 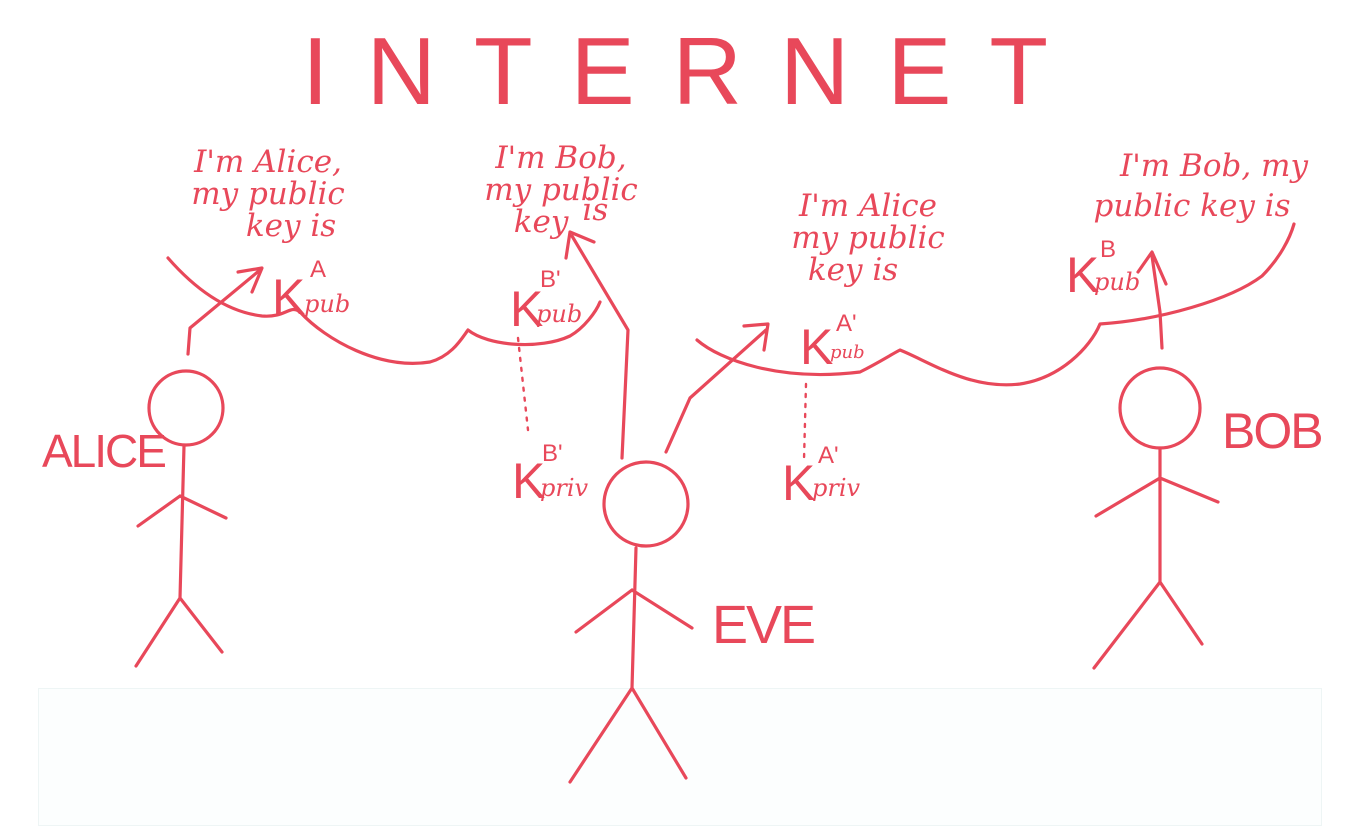 I want to click on key-eve-a-priv: K A' priv, so click(x=821, y=477).